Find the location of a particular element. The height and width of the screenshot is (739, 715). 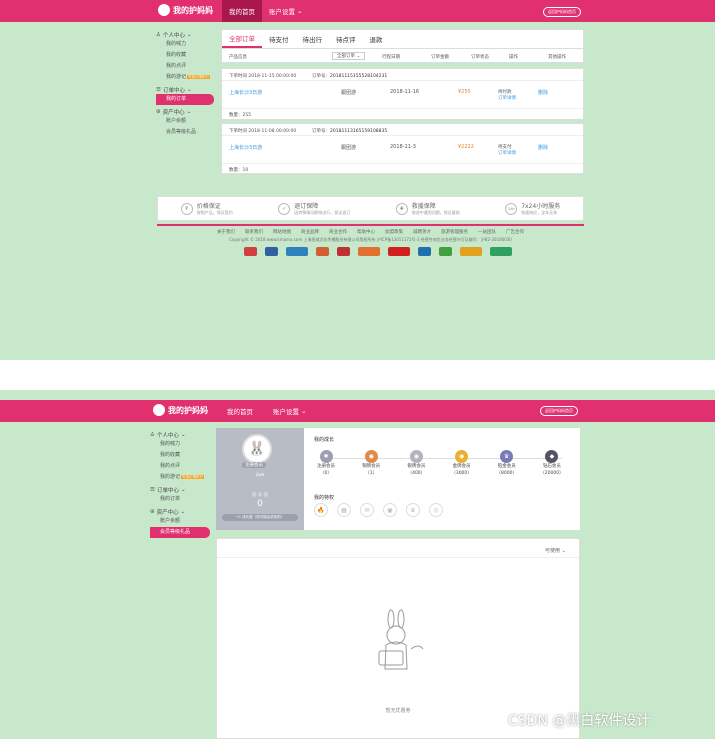

footer-link: 帮助中心 is located at coordinates (366, 232).